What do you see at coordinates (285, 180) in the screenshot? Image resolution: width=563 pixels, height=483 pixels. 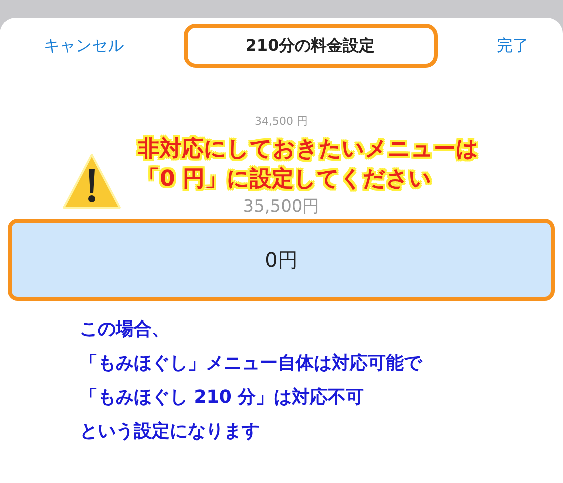 I see `warning-text: 「0 円」に設定してください` at bounding box center [285, 180].